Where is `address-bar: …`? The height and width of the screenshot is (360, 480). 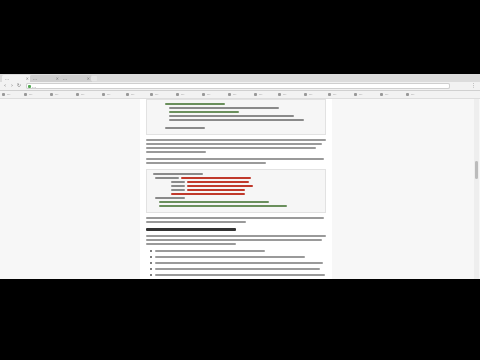 address-bar: … is located at coordinates (238, 86).